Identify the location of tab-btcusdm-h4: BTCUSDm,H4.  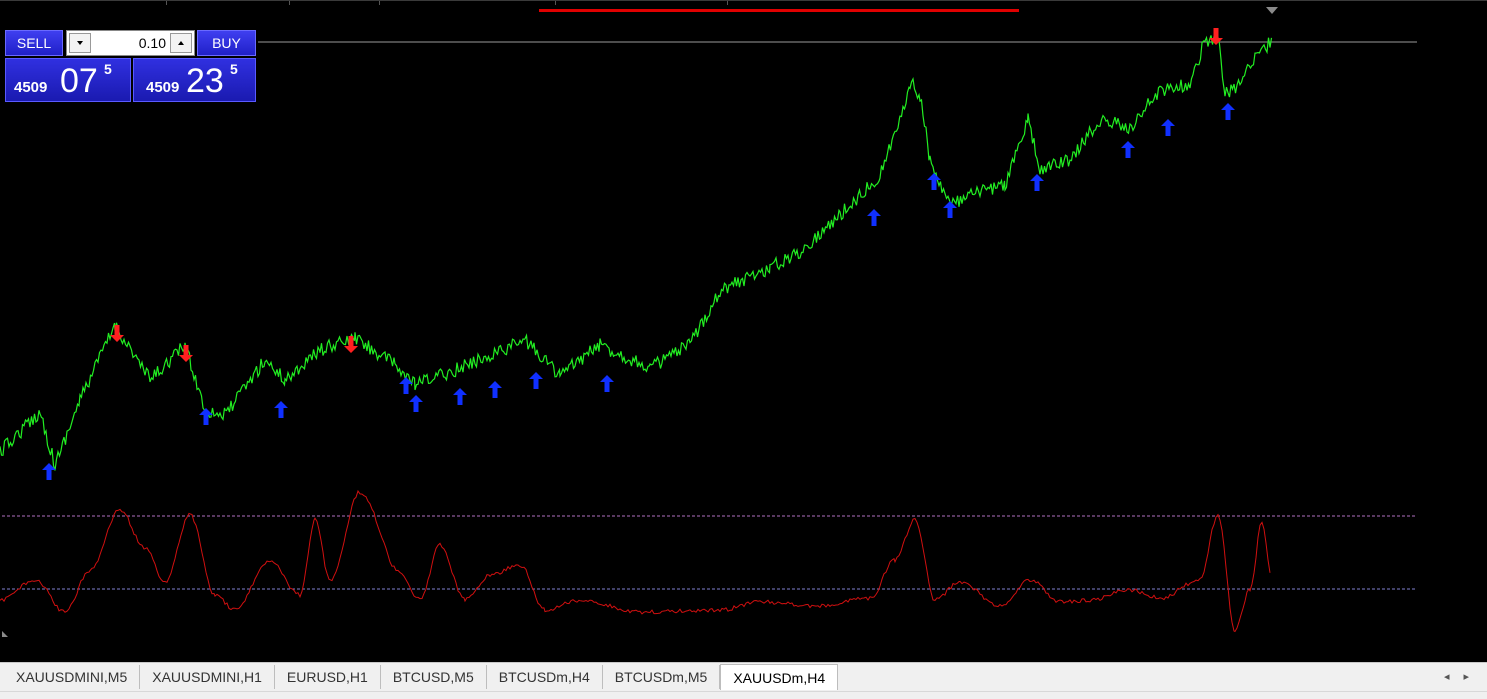
(544, 677).